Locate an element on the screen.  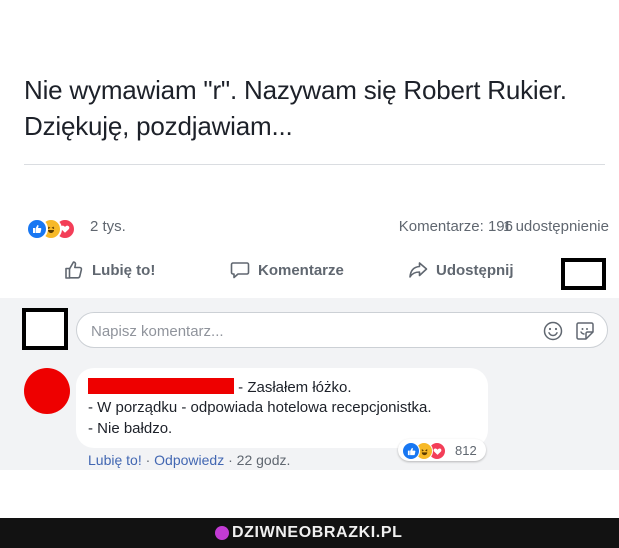
comment-line-1-text: - Zasłałem łóżko. is located at coordinates (293, 387).